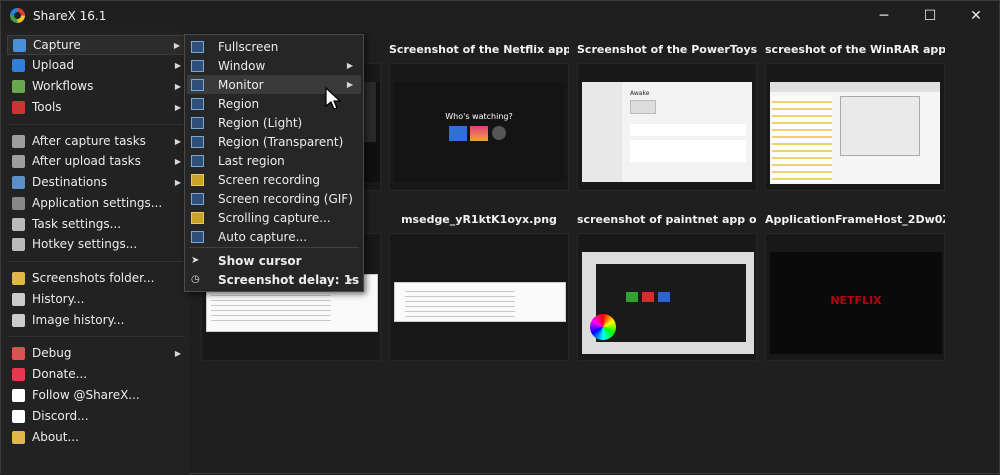  I want to click on task-settings-icon, so click(18, 224).